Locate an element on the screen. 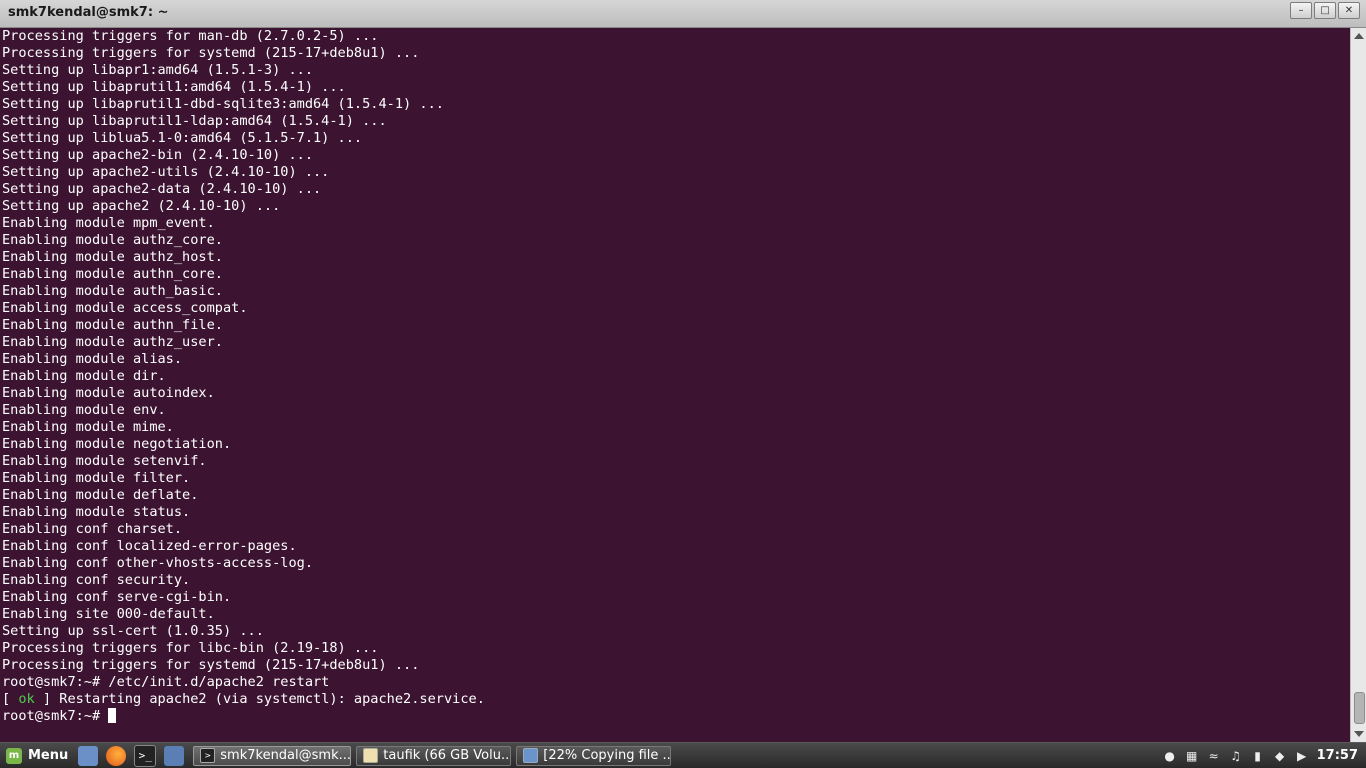 This screenshot has height=768, width=1366. terminal-line: Enabling site 000-default. is located at coordinates (108, 614).